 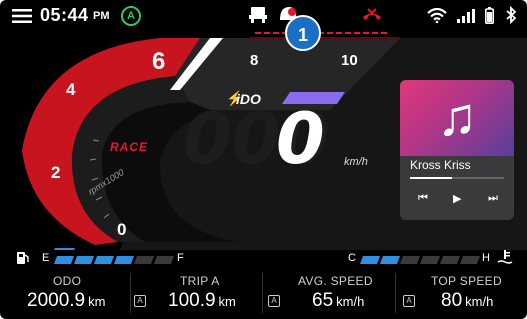 I want to click on trip-a-unit: km, so click(x=227, y=301).